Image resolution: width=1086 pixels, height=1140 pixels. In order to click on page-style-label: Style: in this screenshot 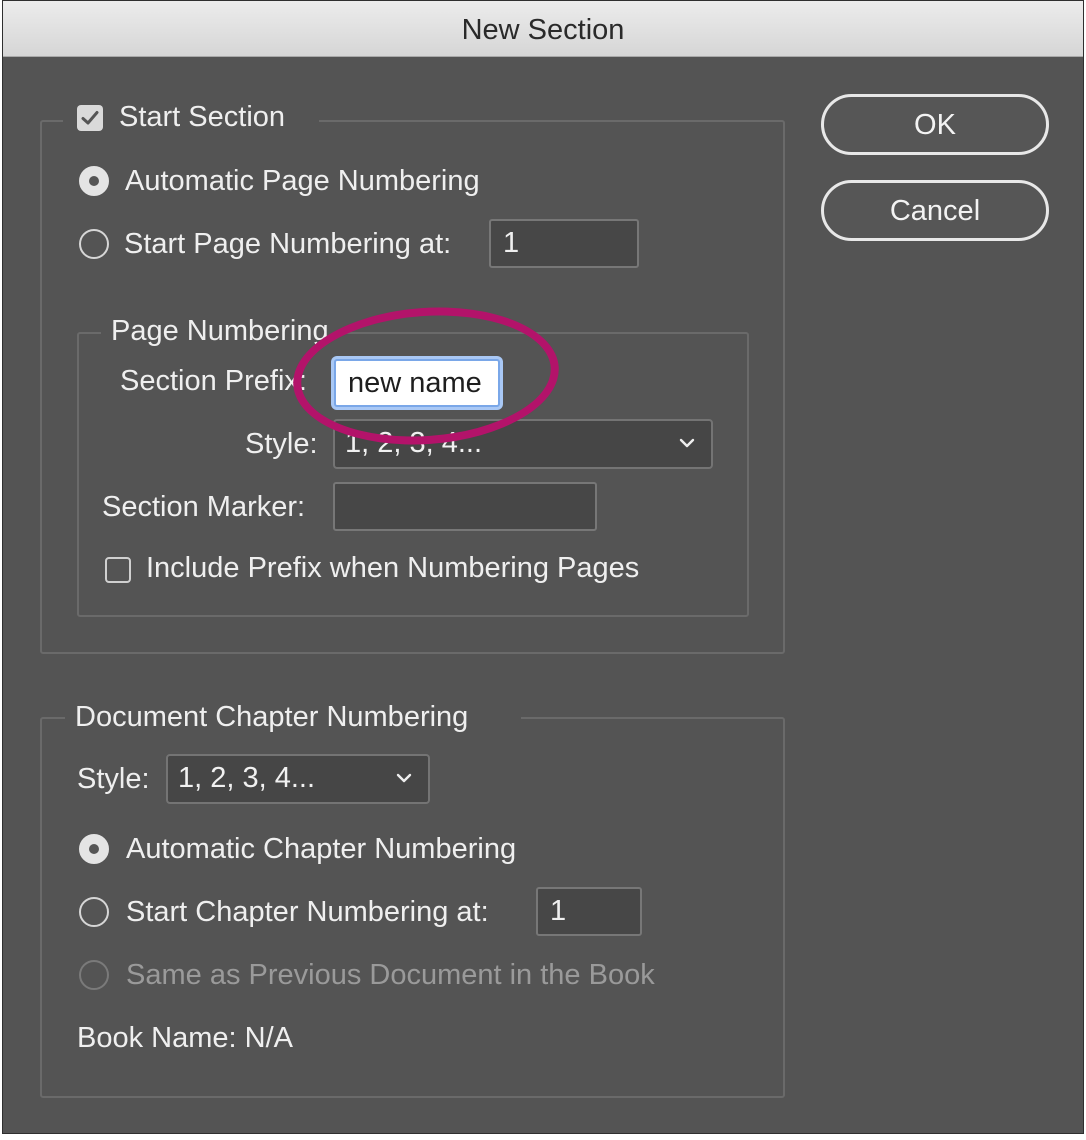, I will do `click(281, 444)`.